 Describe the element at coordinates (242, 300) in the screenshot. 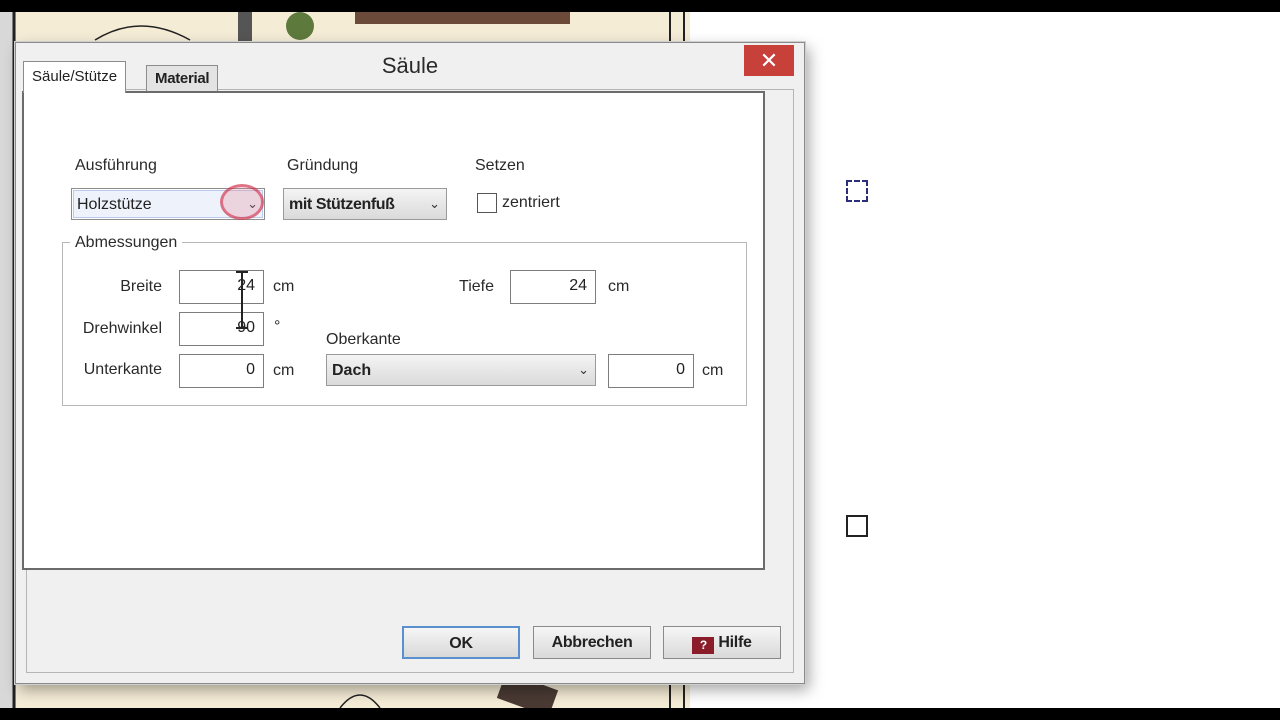

I see `text-cursor-icon` at that location.